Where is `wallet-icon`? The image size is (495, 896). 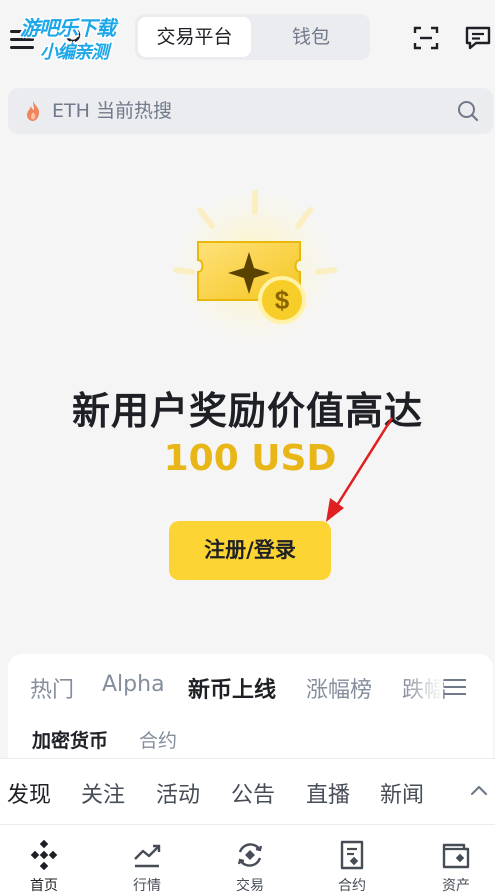 wallet-icon is located at coordinates (456, 856).